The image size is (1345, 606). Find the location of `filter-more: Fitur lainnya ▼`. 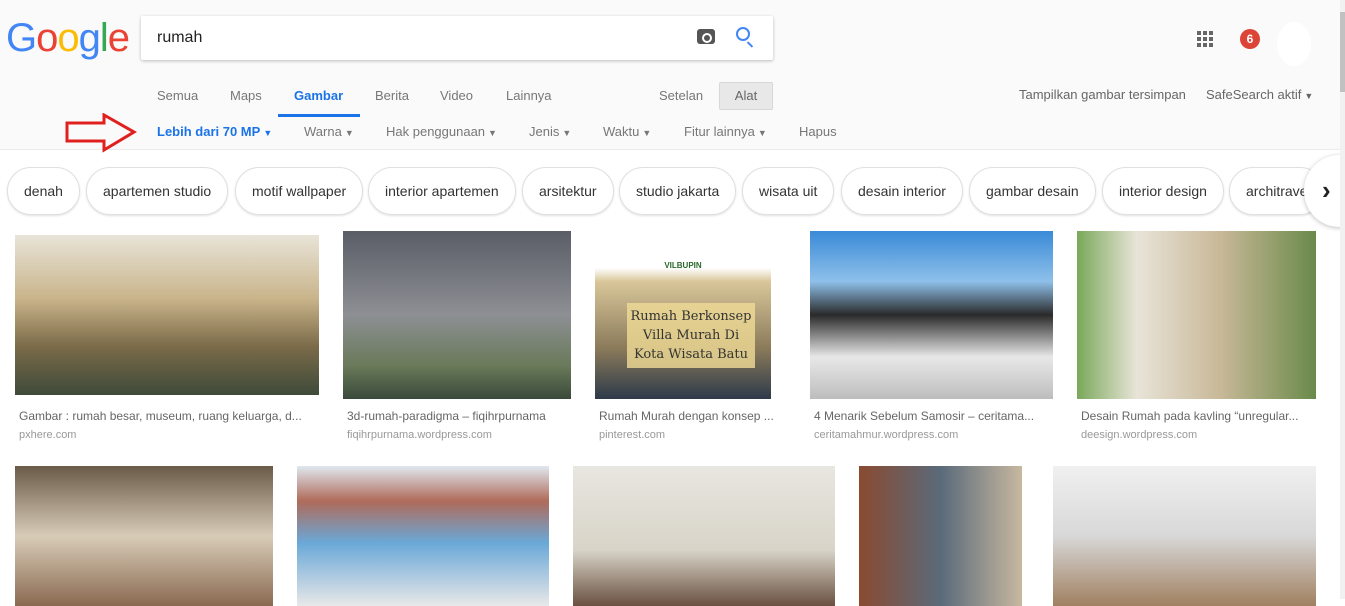

filter-more: Fitur lainnya ▼ is located at coordinates (725, 131).